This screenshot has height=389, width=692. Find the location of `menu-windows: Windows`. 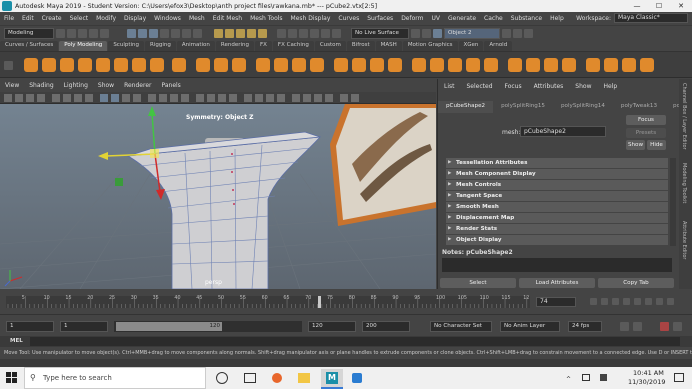

menu-windows: Windows is located at coordinates (167, 18).